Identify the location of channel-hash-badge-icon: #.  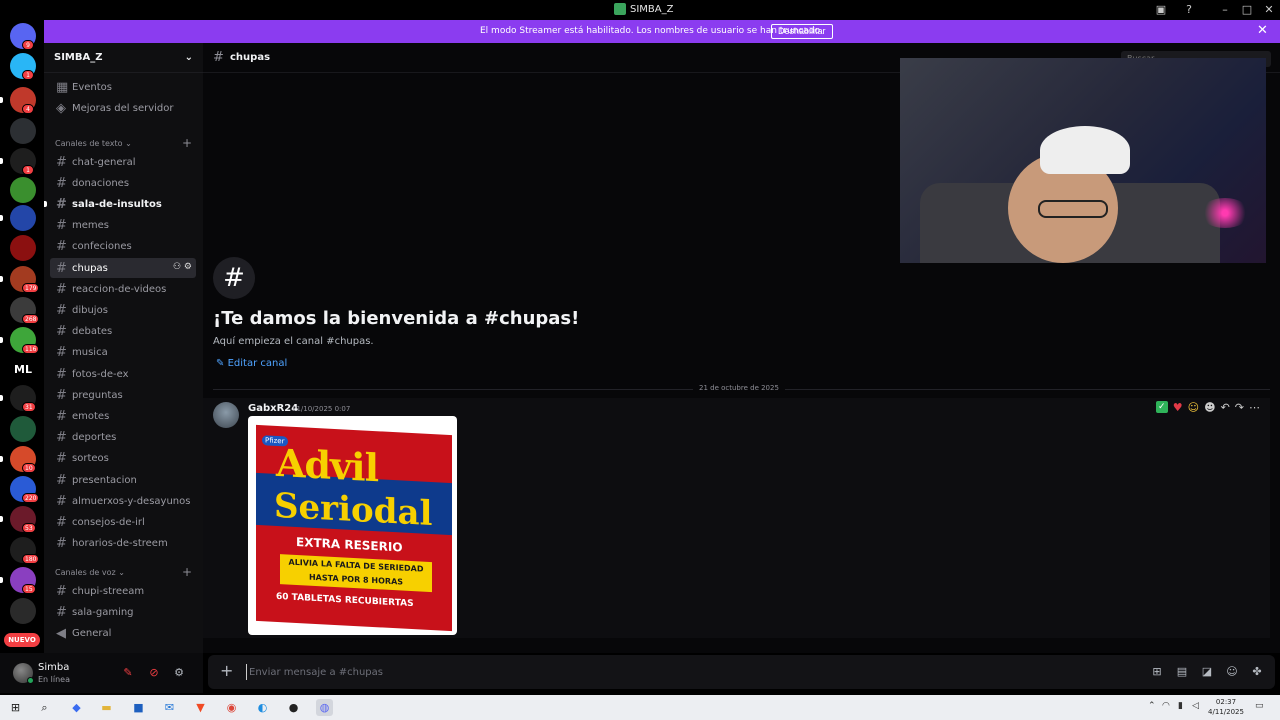
(234, 278).